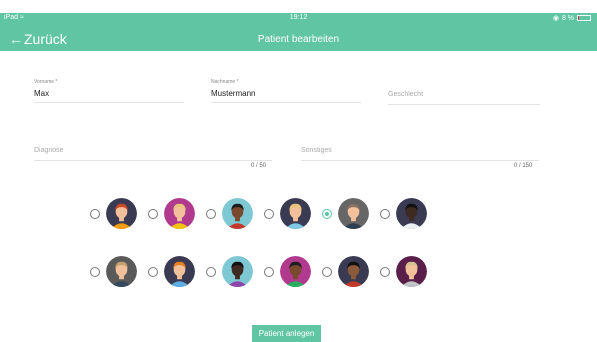 This screenshot has height=342, width=597. What do you see at coordinates (584, 18) in the screenshot?
I see `battery-icon` at bounding box center [584, 18].